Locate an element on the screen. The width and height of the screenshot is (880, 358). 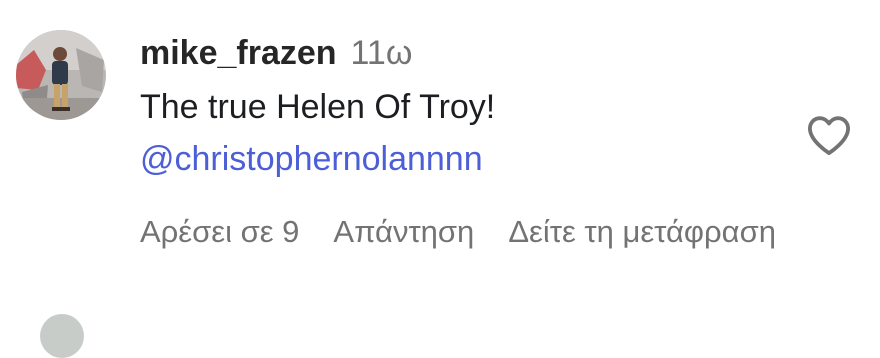
avatar-image is located at coordinates (61, 75).